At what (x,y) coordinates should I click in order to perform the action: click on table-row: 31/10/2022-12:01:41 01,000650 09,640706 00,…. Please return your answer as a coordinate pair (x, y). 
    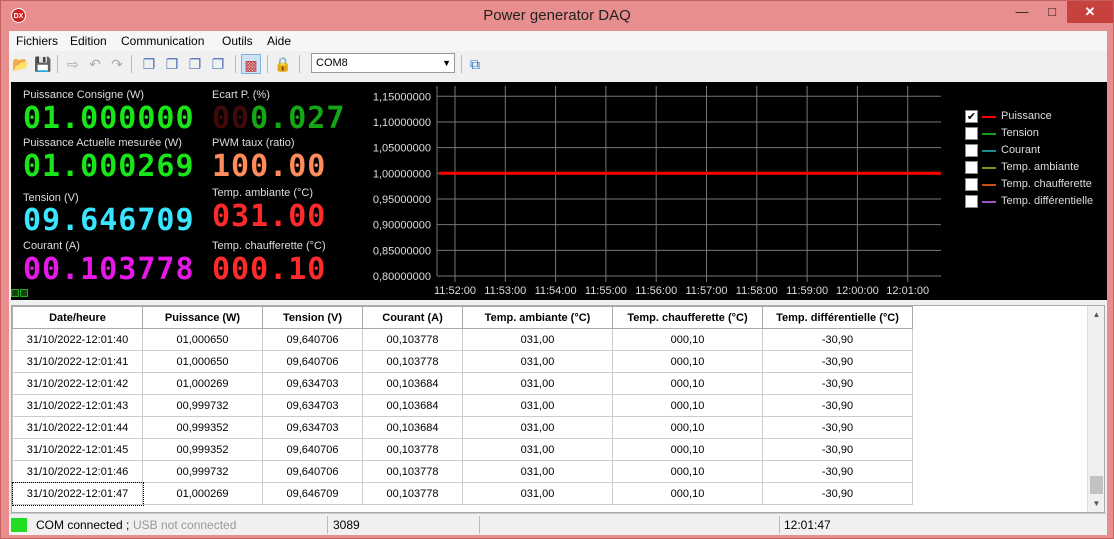
    Looking at the image, I should click on (462, 361).